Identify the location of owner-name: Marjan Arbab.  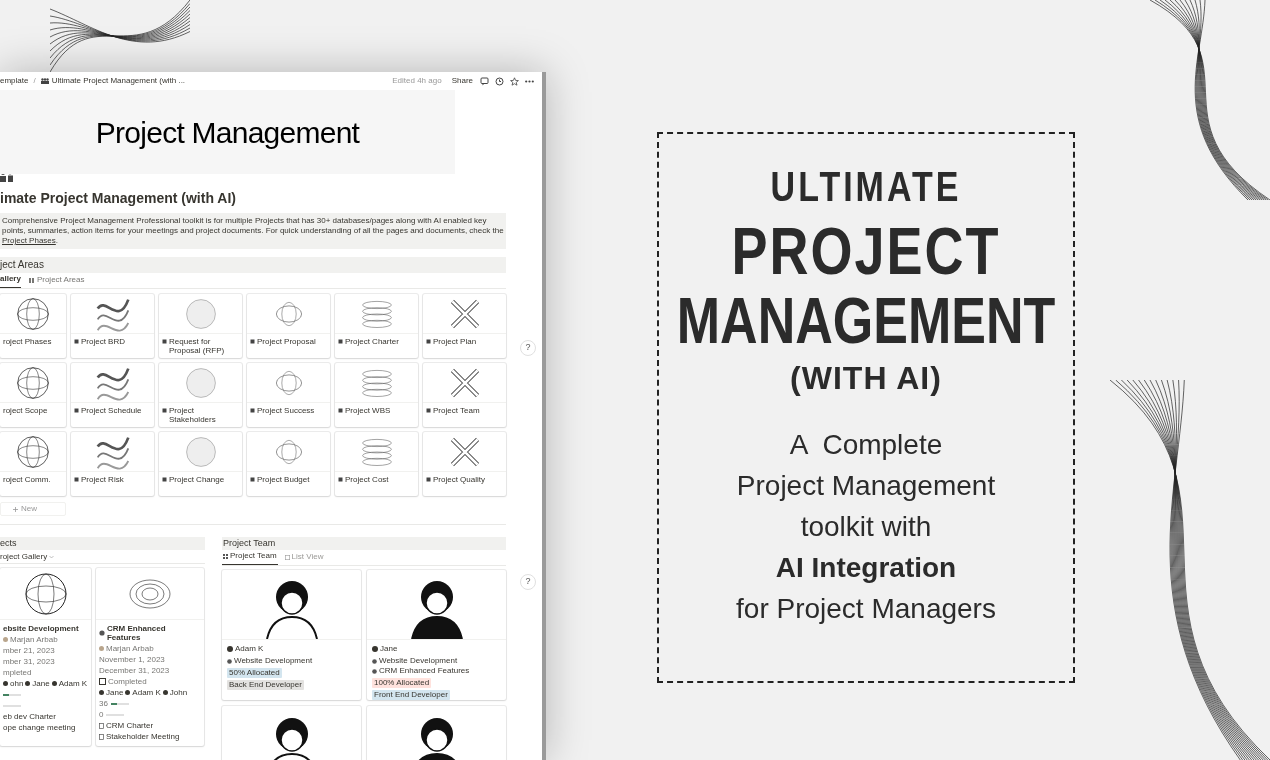
(130, 648).